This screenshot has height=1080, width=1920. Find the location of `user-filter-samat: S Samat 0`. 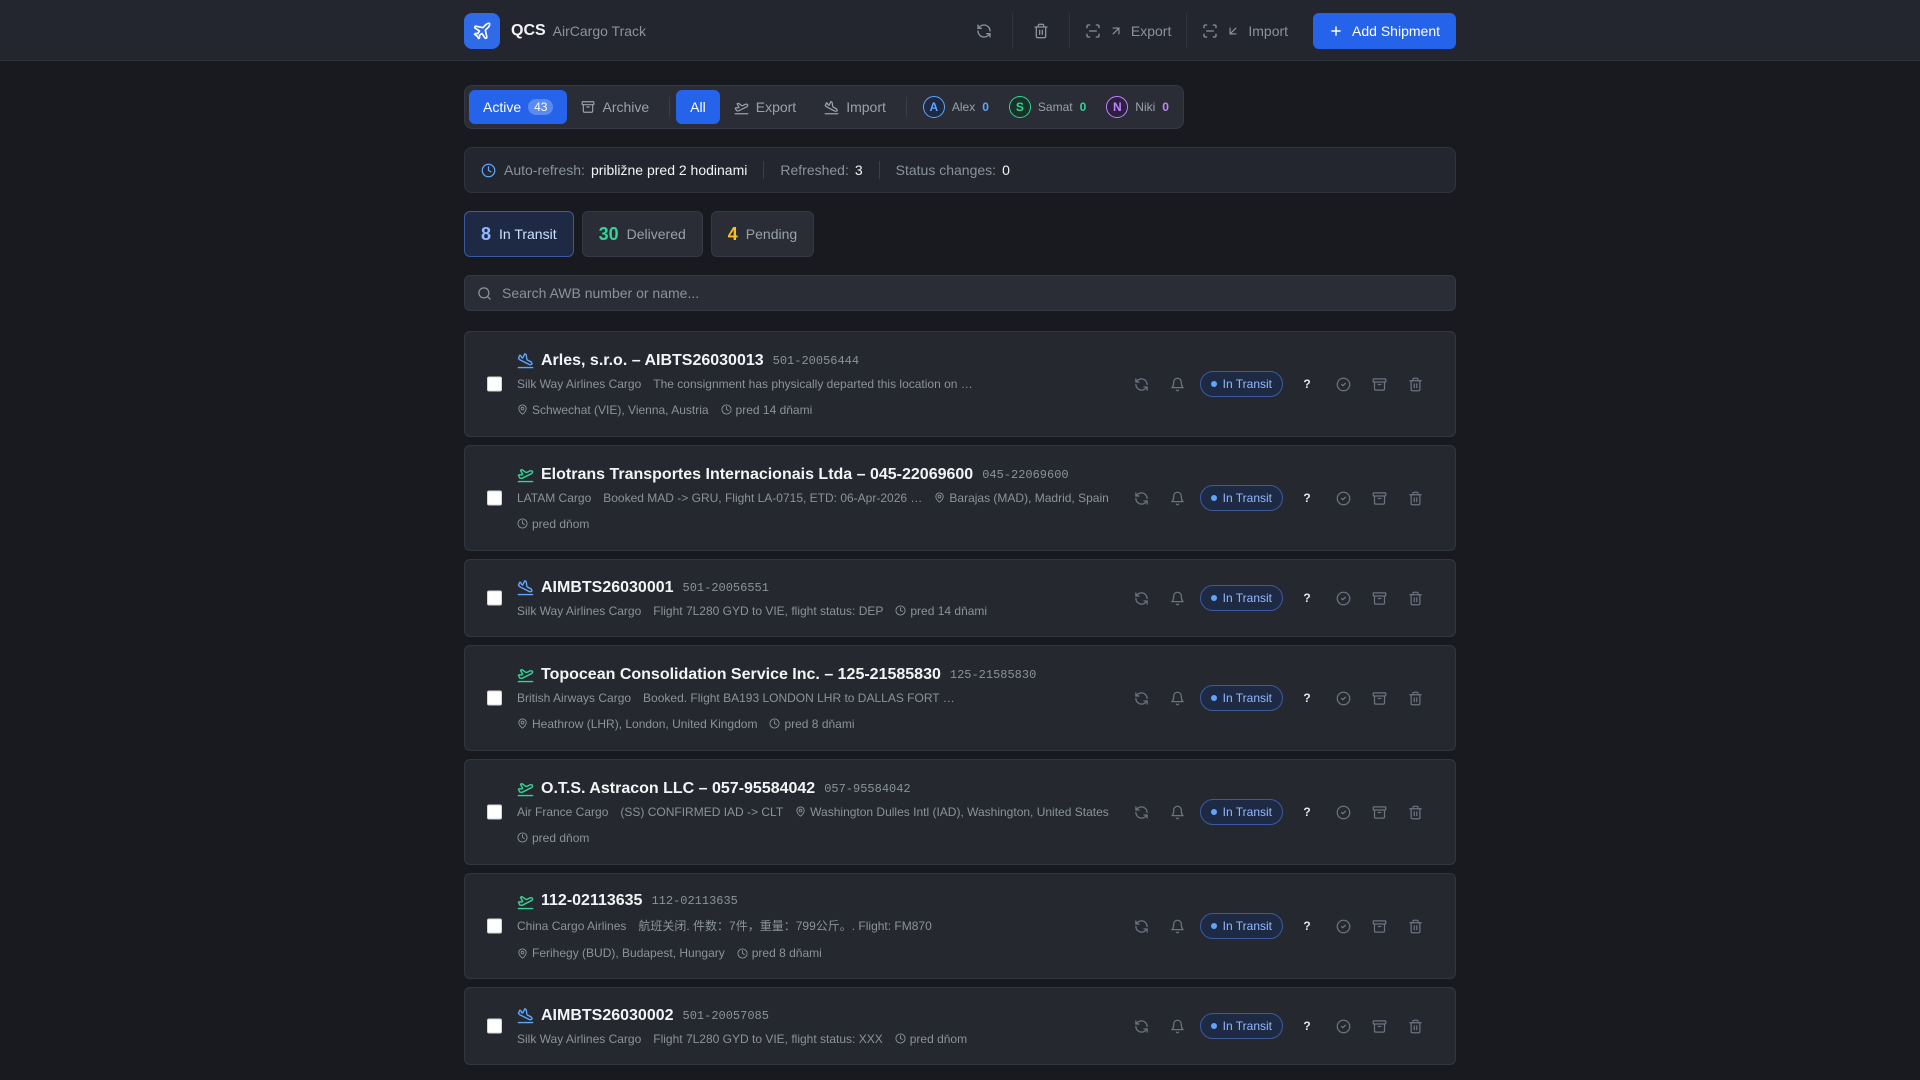

user-filter-samat: S Samat 0 is located at coordinates (1047, 107).